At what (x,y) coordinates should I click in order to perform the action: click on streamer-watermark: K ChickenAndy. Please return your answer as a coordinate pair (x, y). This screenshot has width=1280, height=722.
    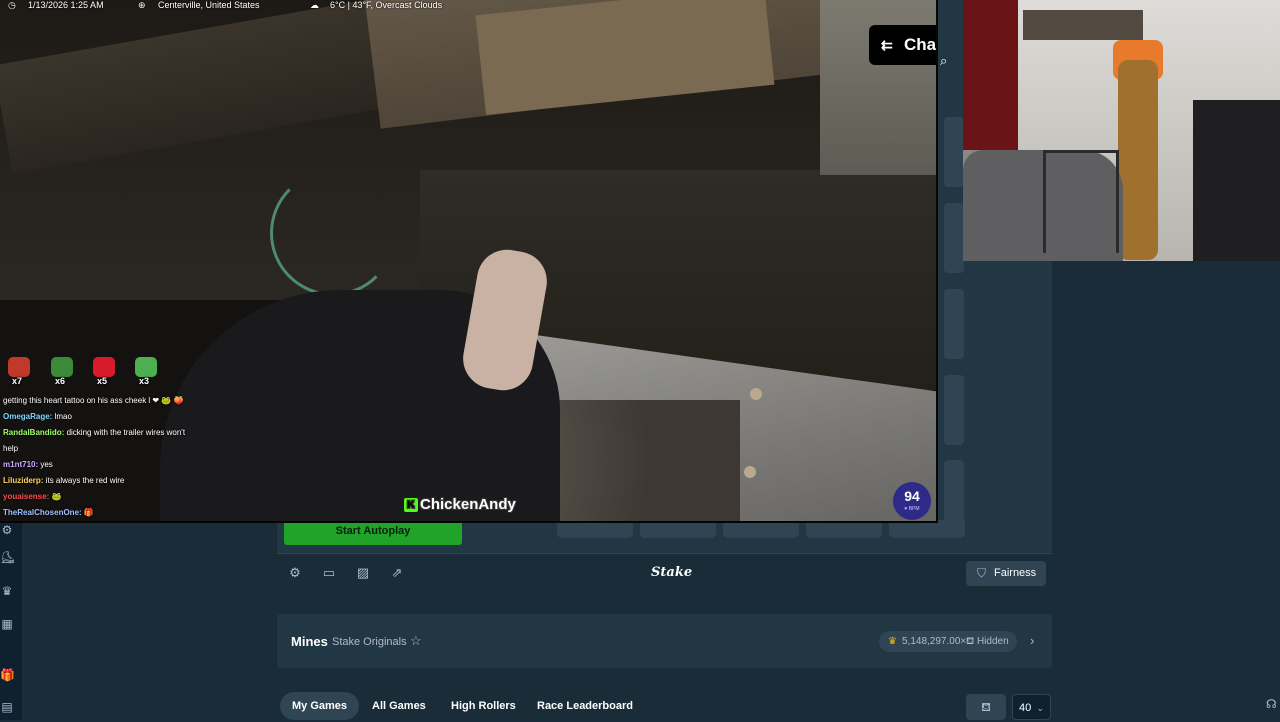
    Looking at the image, I should click on (460, 504).